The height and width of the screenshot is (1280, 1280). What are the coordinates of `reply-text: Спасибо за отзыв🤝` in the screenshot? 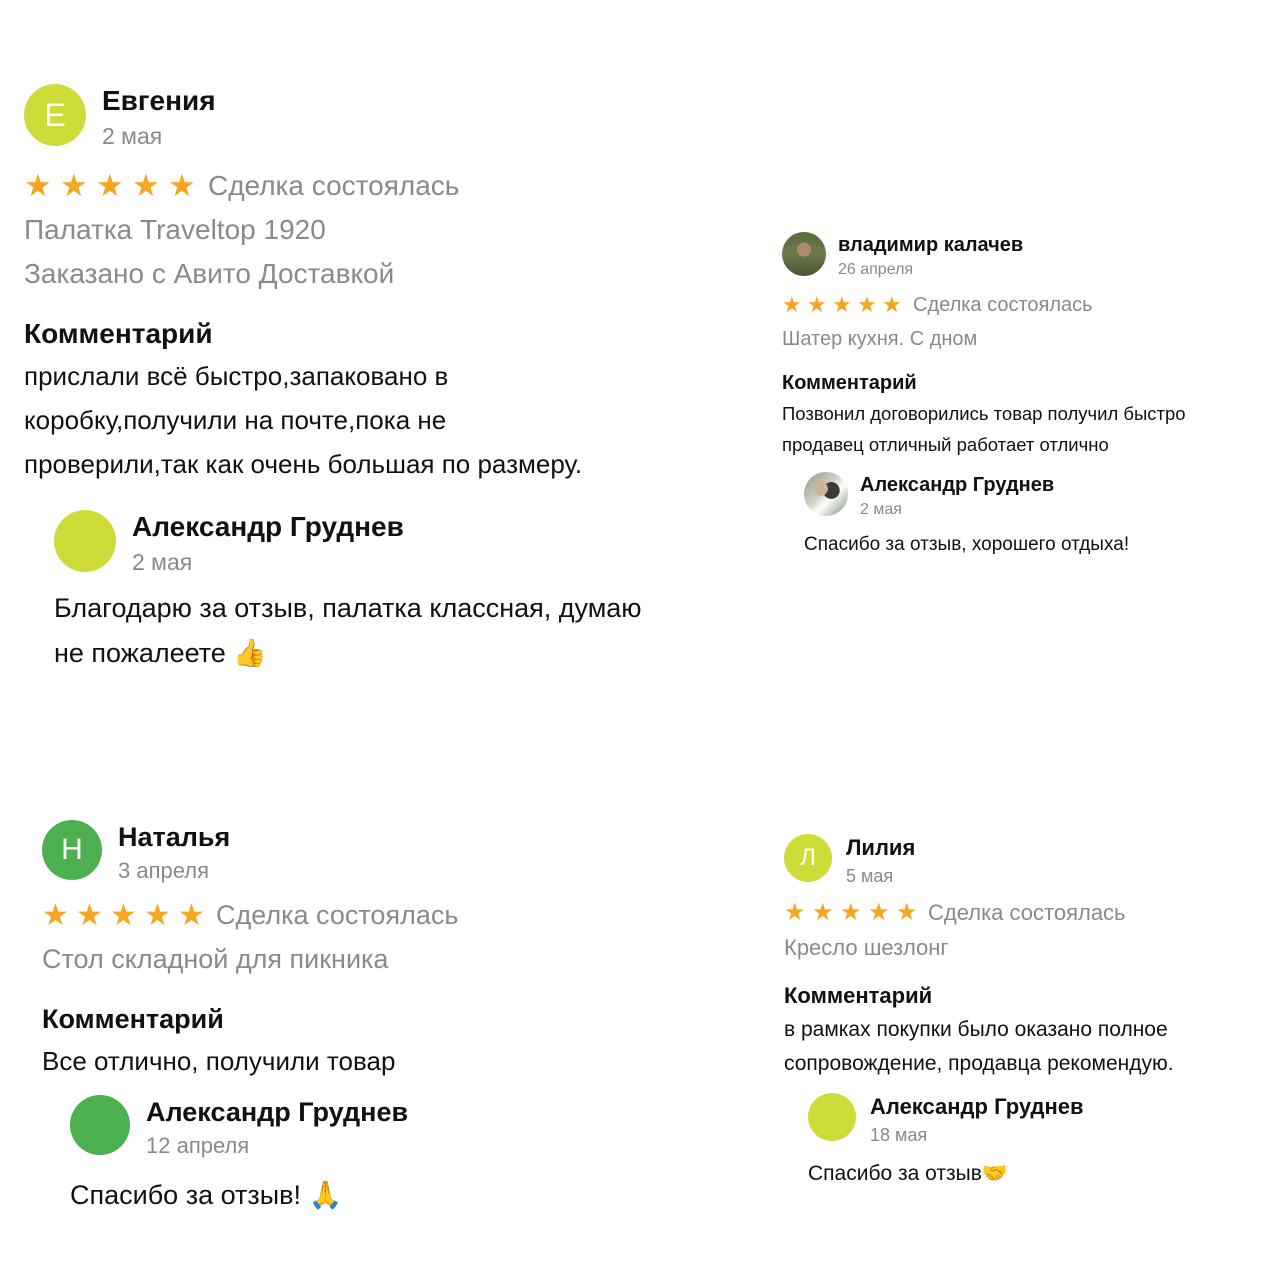 It's located at (1041, 1174).